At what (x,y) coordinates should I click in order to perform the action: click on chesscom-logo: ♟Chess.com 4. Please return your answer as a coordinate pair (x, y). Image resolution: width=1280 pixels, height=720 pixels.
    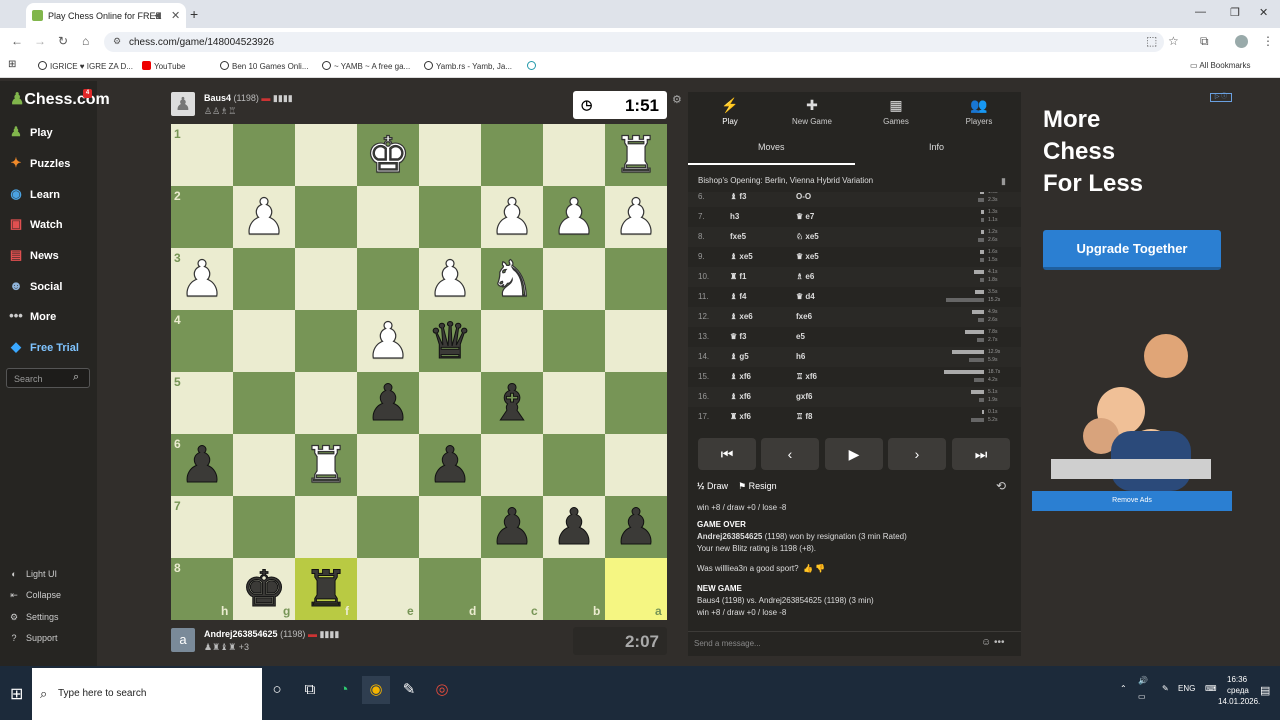
    Looking at the image, I should click on (60, 99).